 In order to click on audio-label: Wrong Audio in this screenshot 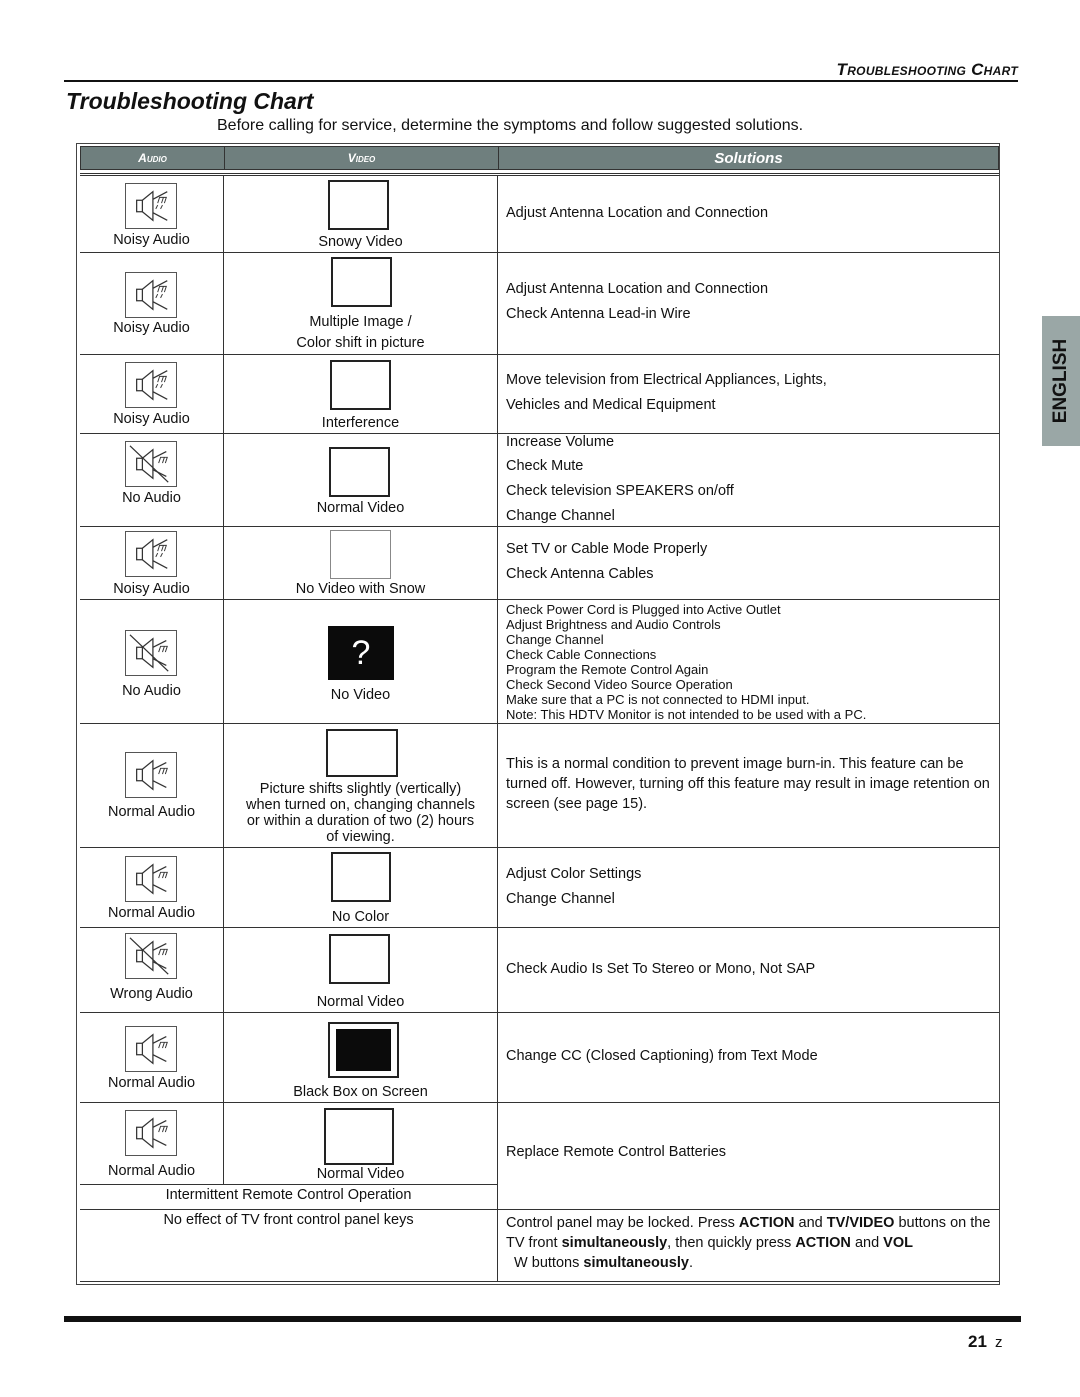, I will do `click(151, 994)`.